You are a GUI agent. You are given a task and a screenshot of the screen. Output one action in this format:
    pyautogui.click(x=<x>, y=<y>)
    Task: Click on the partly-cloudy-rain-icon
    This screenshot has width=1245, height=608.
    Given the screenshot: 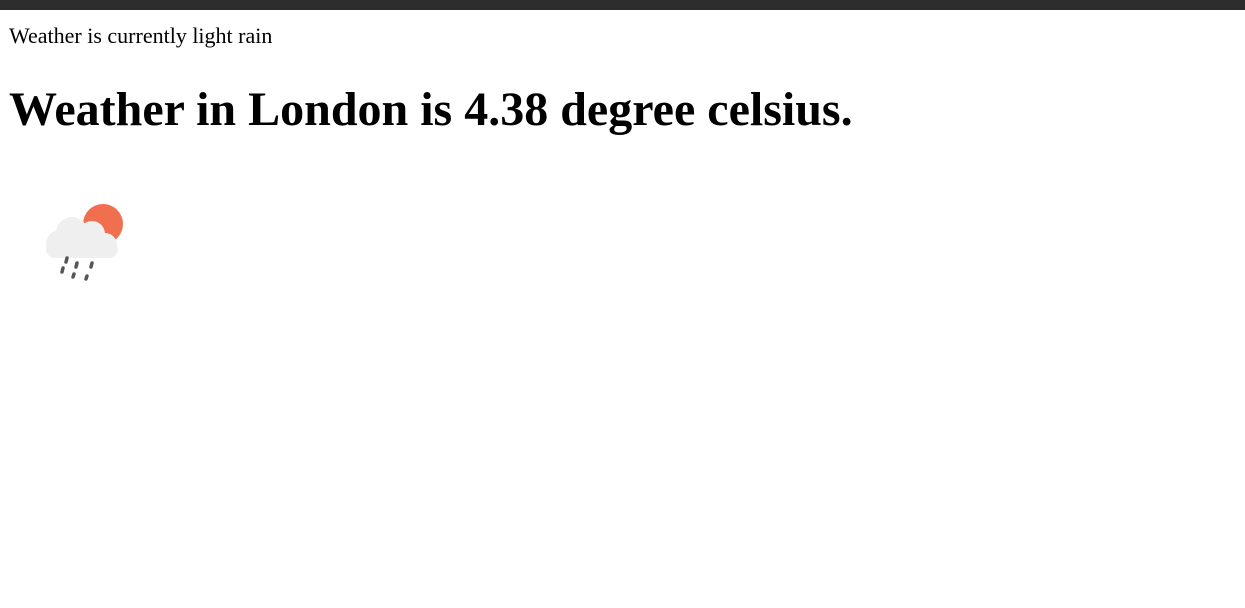 What is the action you would take?
    pyautogui.click(x=85, y=243)
    